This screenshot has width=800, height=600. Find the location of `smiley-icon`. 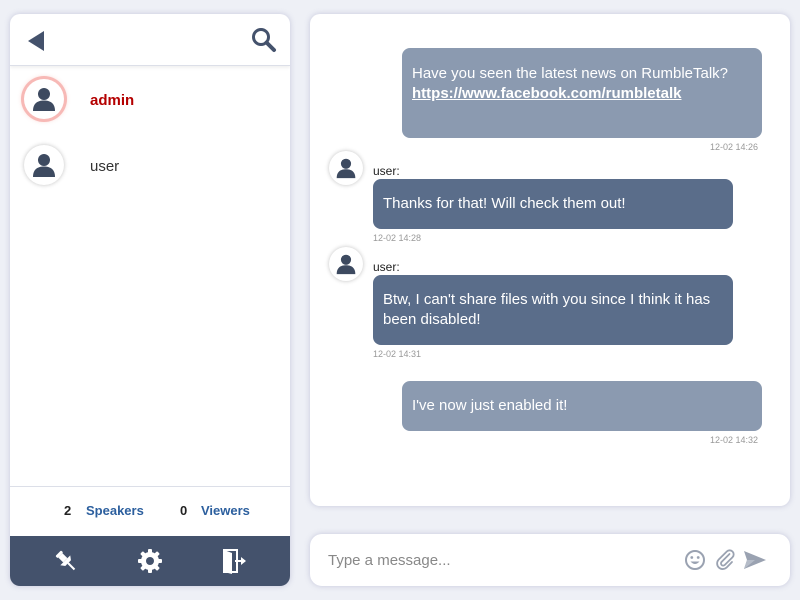

smiley-icon is located at coordinates (695, 560).